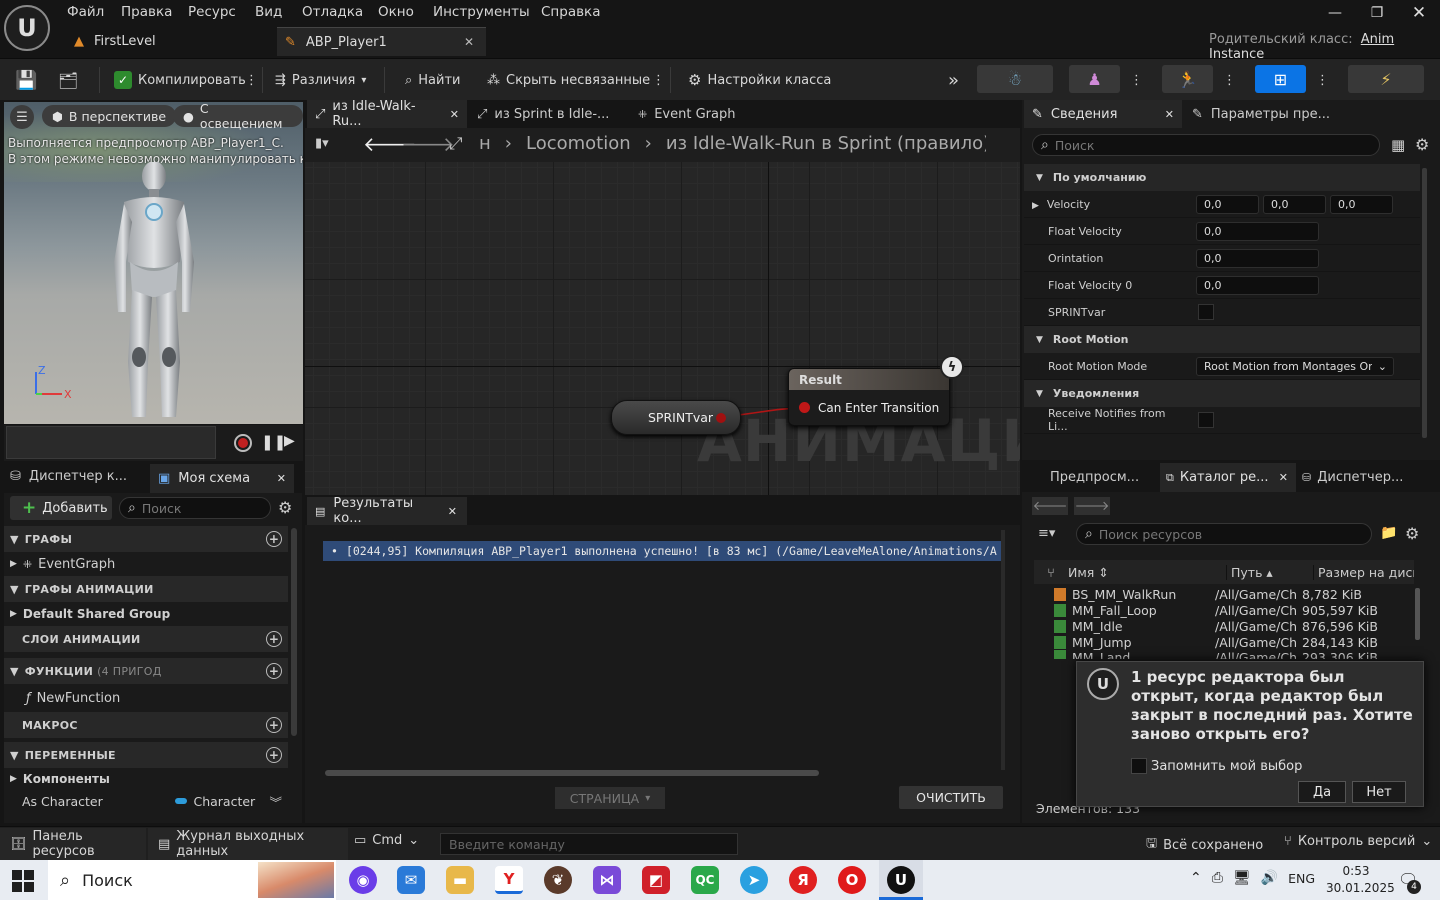  I want to click on receive-notifies-checkbox, so click(1206, 420).